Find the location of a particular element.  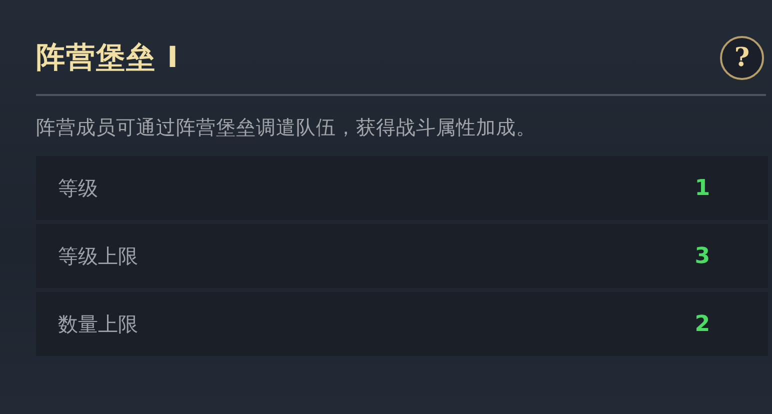

stat-label: 数量上限 is located at coordinates (98, 324).